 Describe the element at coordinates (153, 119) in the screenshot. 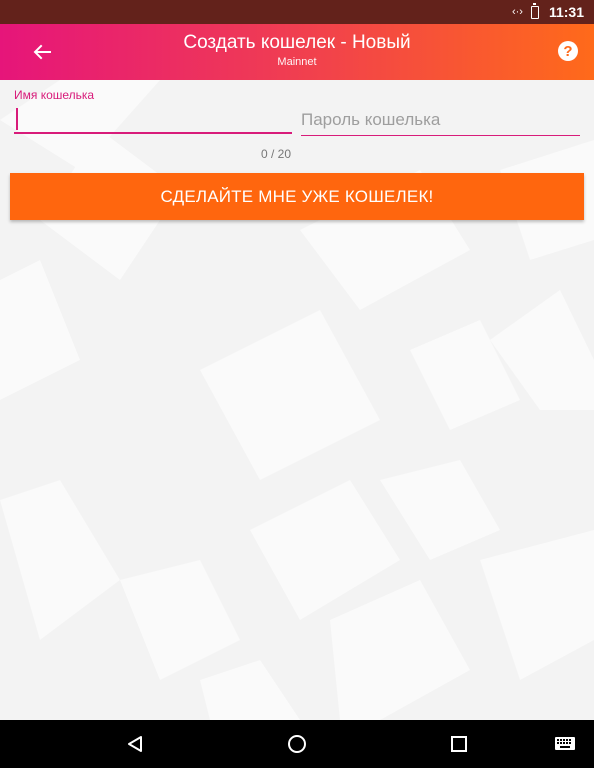

I see `wallet-name-input` at that location.